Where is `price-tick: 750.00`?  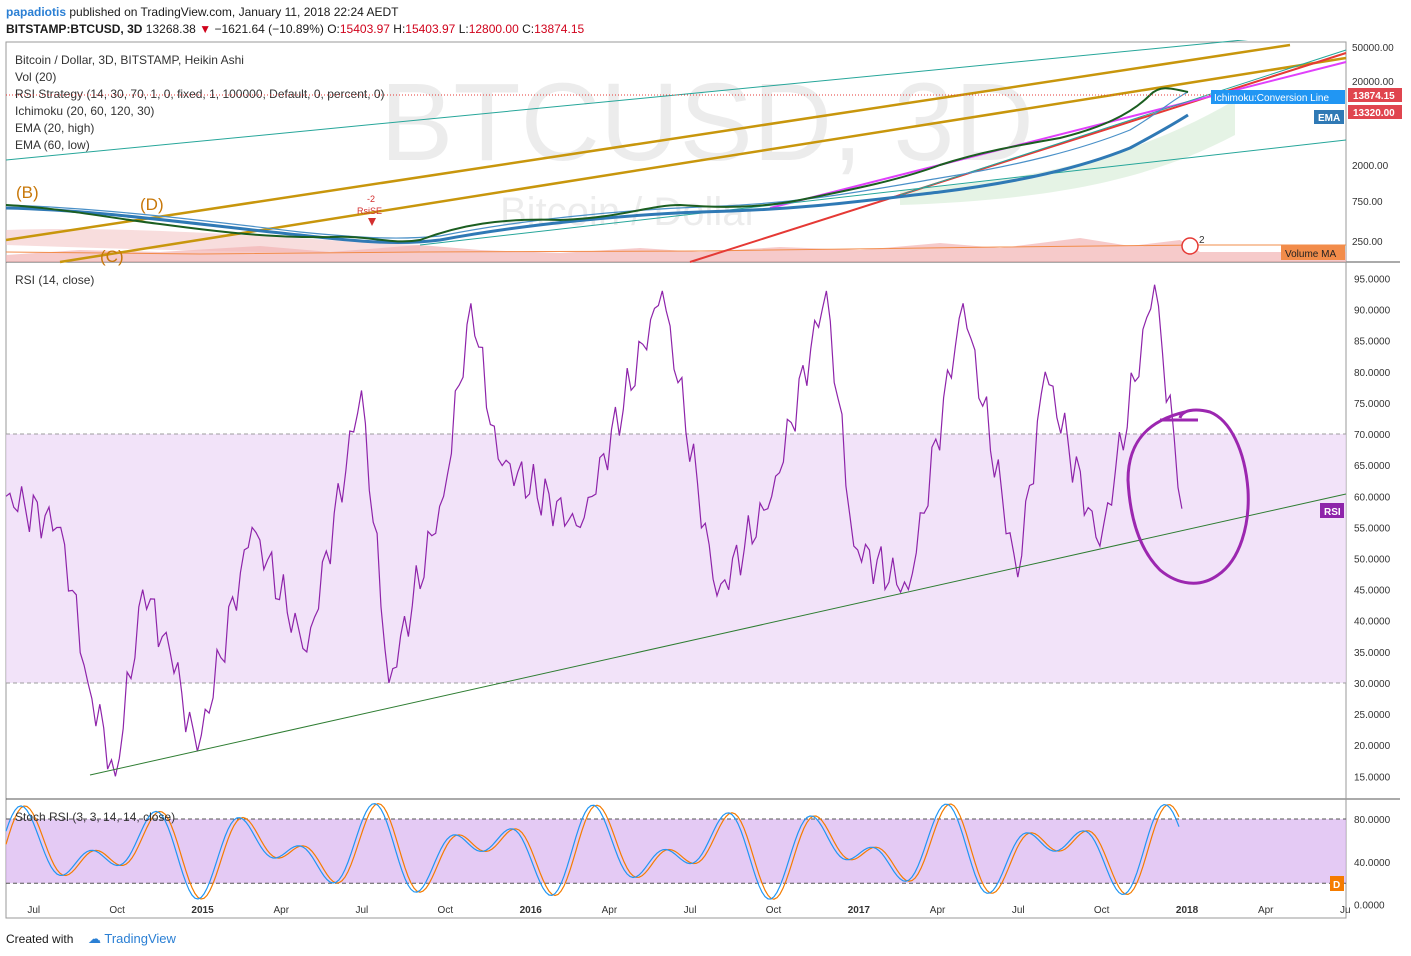
price-tick: 750.00 is located at coordinates (1367, 202).